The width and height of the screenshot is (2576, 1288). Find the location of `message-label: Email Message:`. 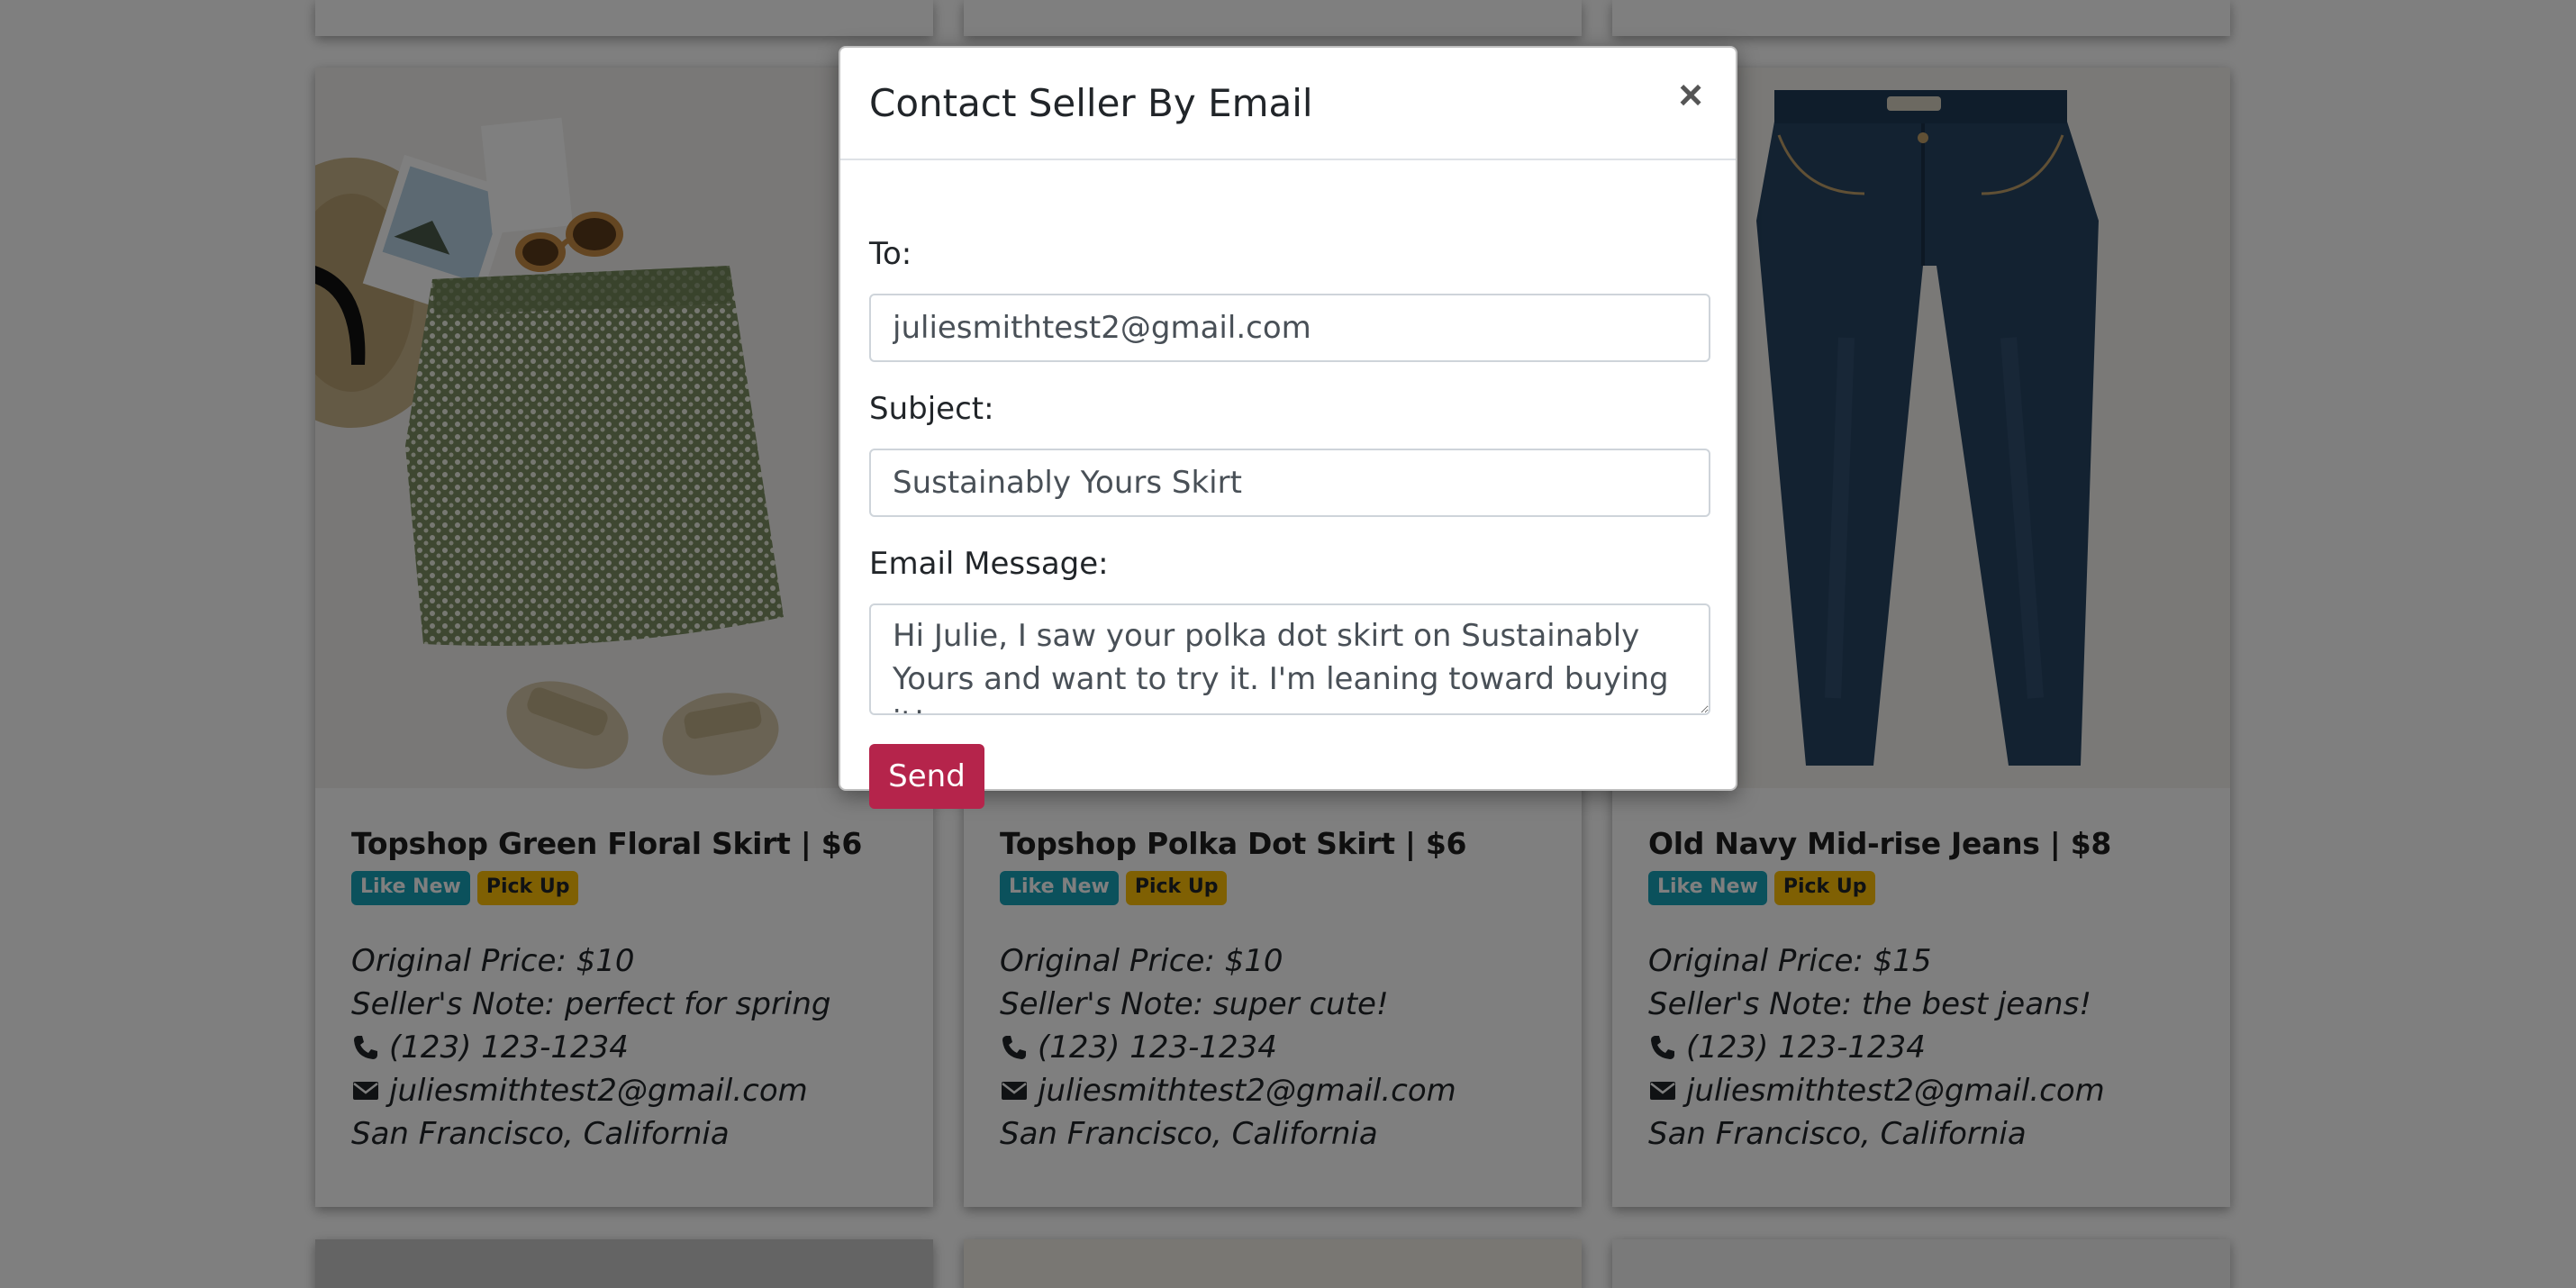

message-label: Email Message: is located at coordinates (989, 564).